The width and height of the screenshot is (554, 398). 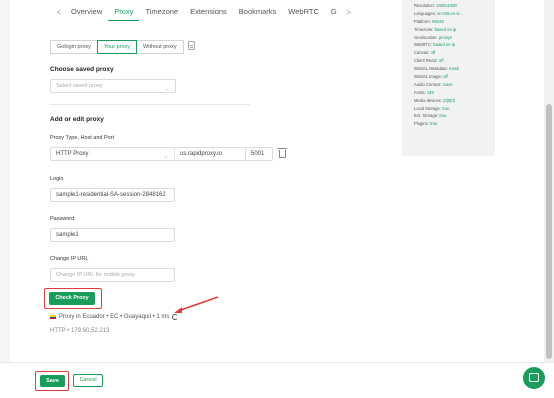 What do you see at coordinates (112, 235) in the screenshot?
I see `password-input: sample1` at bounding box center [112, 235].